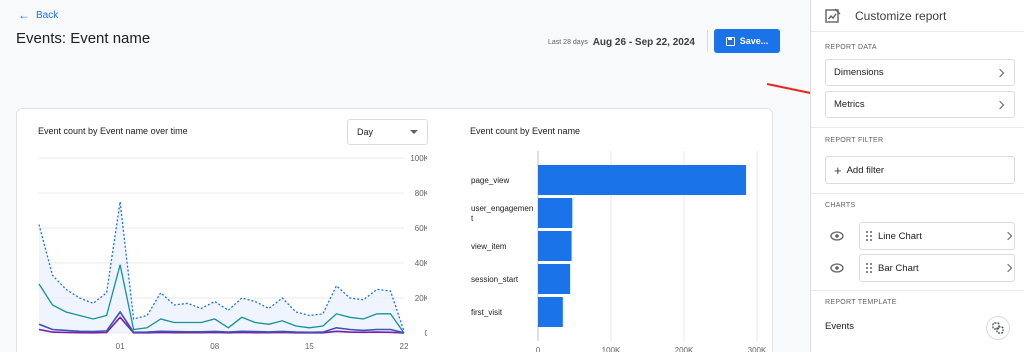  I want to click on report-template-label: REPORT TEMPLATE, so click(861, 302).